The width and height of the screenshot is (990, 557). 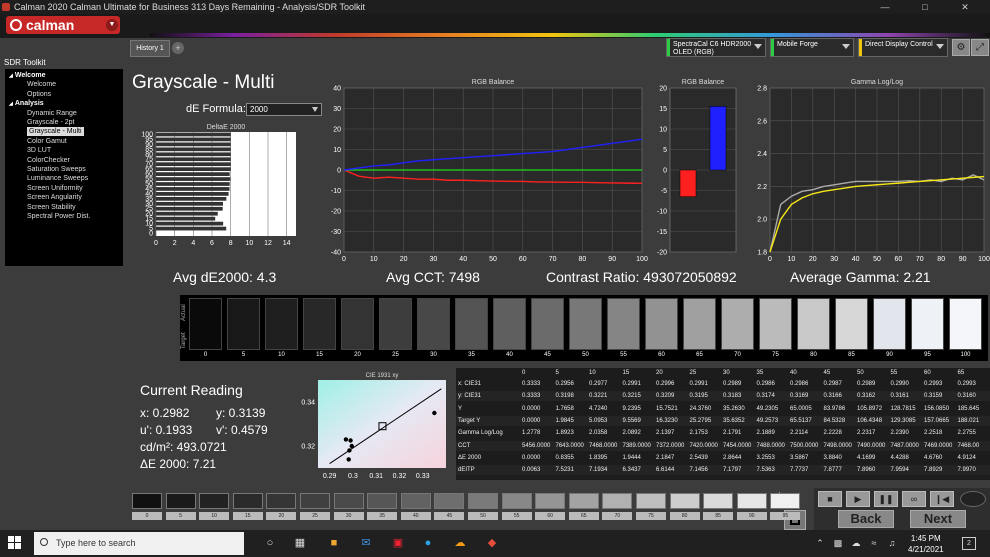 What do you see at coordinates (892, 543) in the screenshot?
I see `volume-icon: ♫` at bounding box center [892, 543].